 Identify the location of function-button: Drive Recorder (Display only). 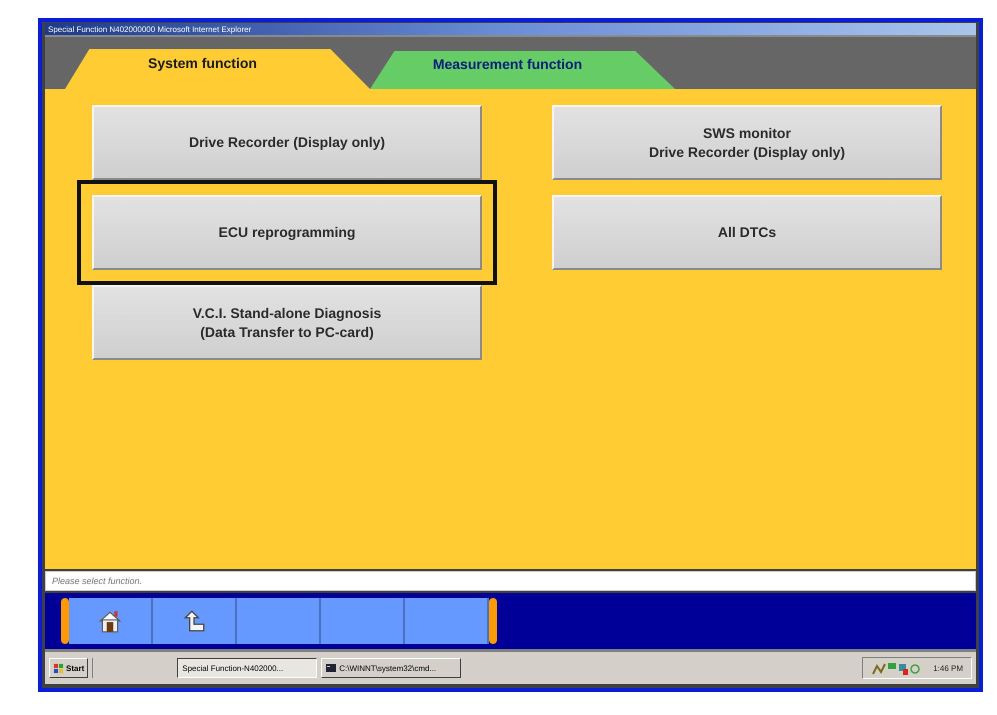
(287, 142).